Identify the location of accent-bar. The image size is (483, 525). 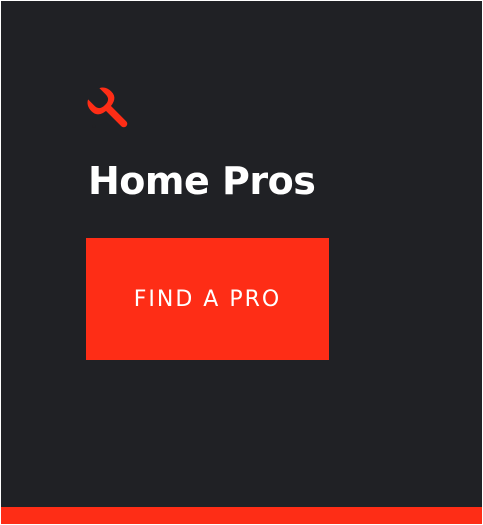
(241, 515).